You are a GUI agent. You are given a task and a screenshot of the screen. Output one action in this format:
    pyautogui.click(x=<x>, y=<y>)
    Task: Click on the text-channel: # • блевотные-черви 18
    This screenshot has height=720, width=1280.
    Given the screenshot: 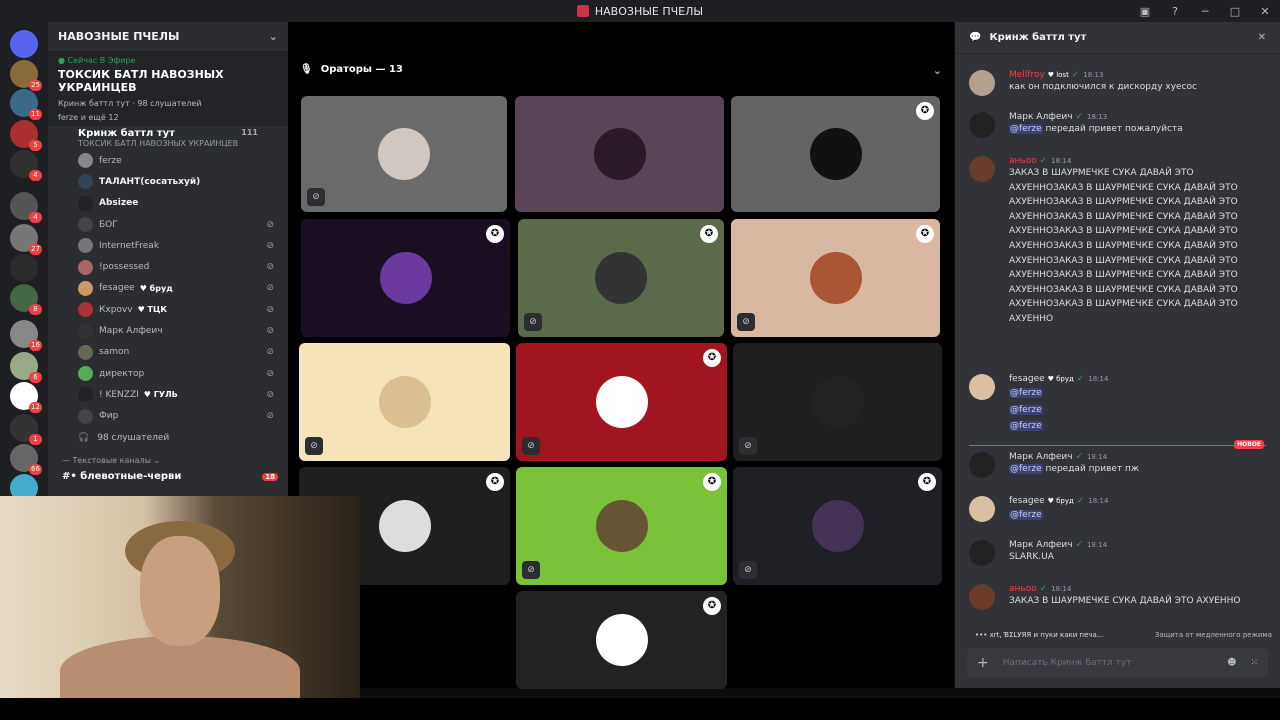 What is the action you would take?
    pyautogui.click(x=168, y=473)
    